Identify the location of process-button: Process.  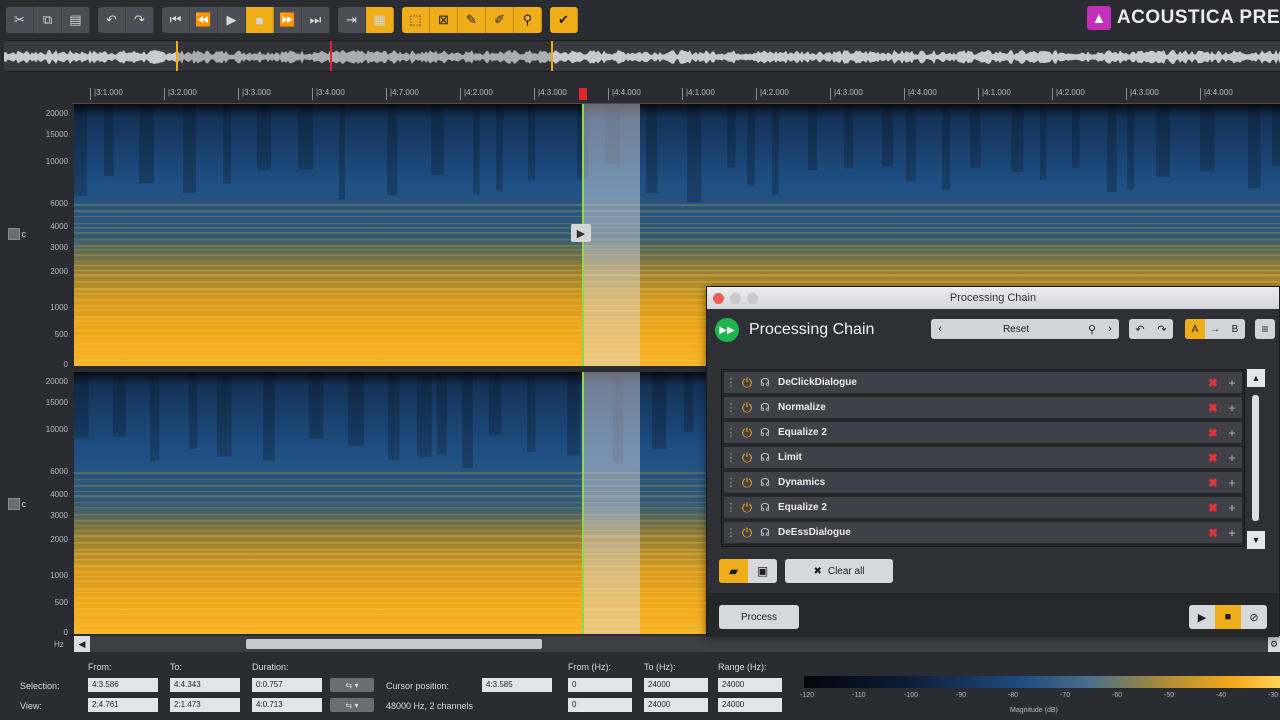
(759, 617).